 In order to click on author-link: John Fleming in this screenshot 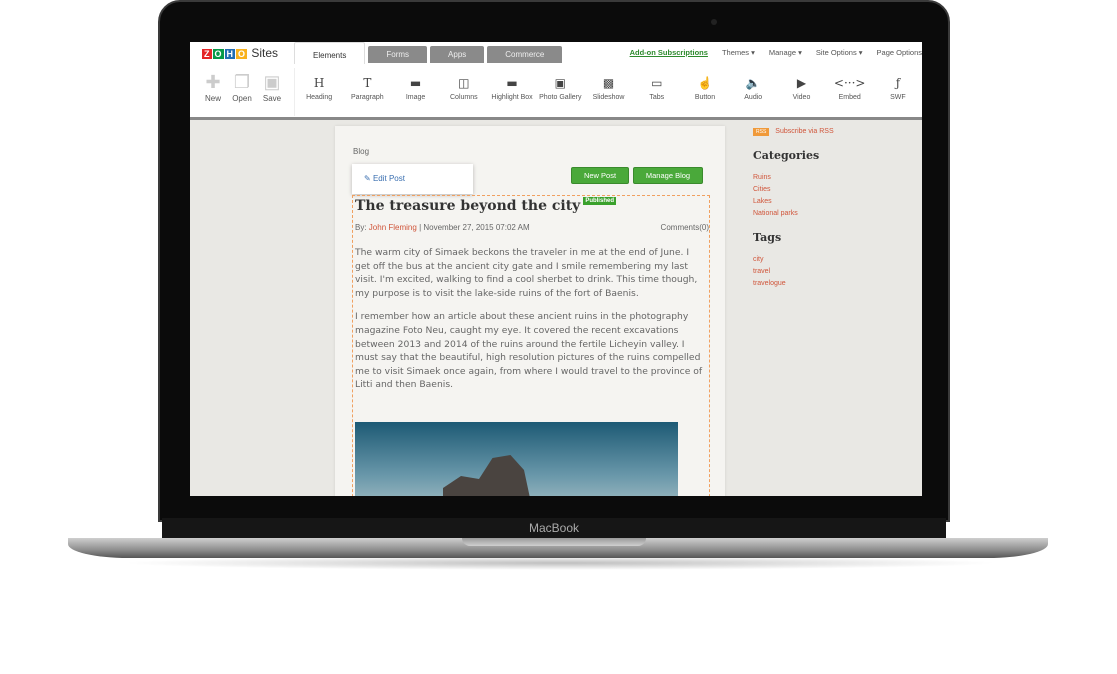, I will do `click(393, 227)`.